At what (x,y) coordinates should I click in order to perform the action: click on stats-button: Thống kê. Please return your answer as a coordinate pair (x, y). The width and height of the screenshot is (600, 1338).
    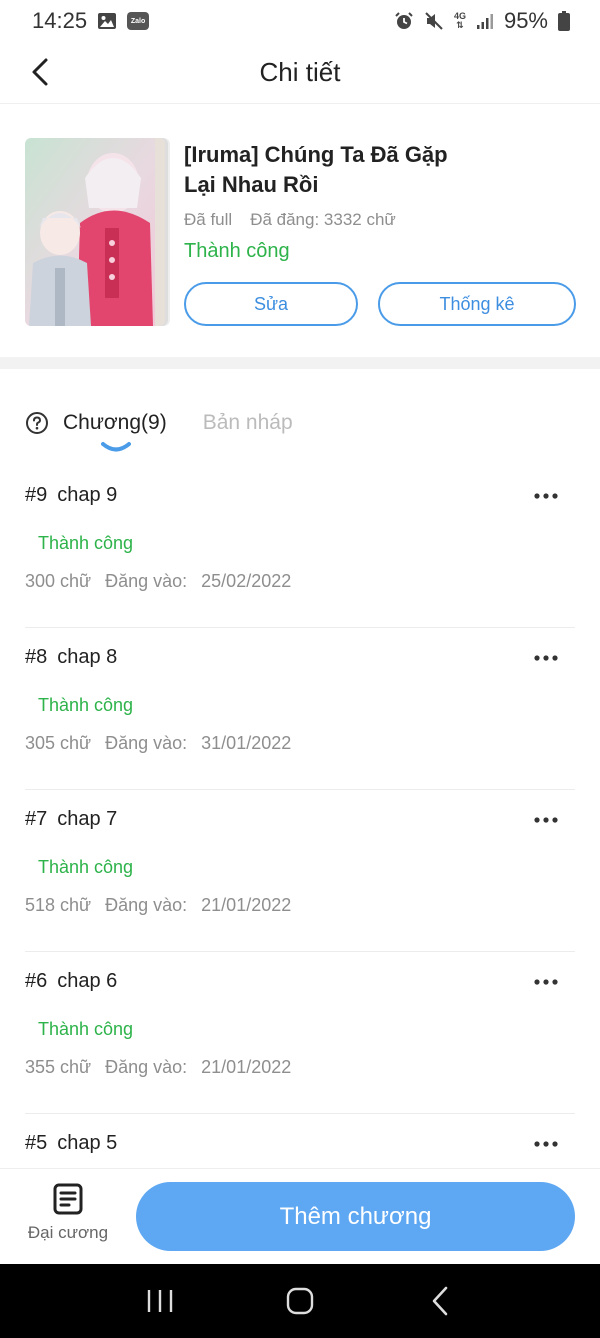
    Looking at the image, I should click on (477, 304).